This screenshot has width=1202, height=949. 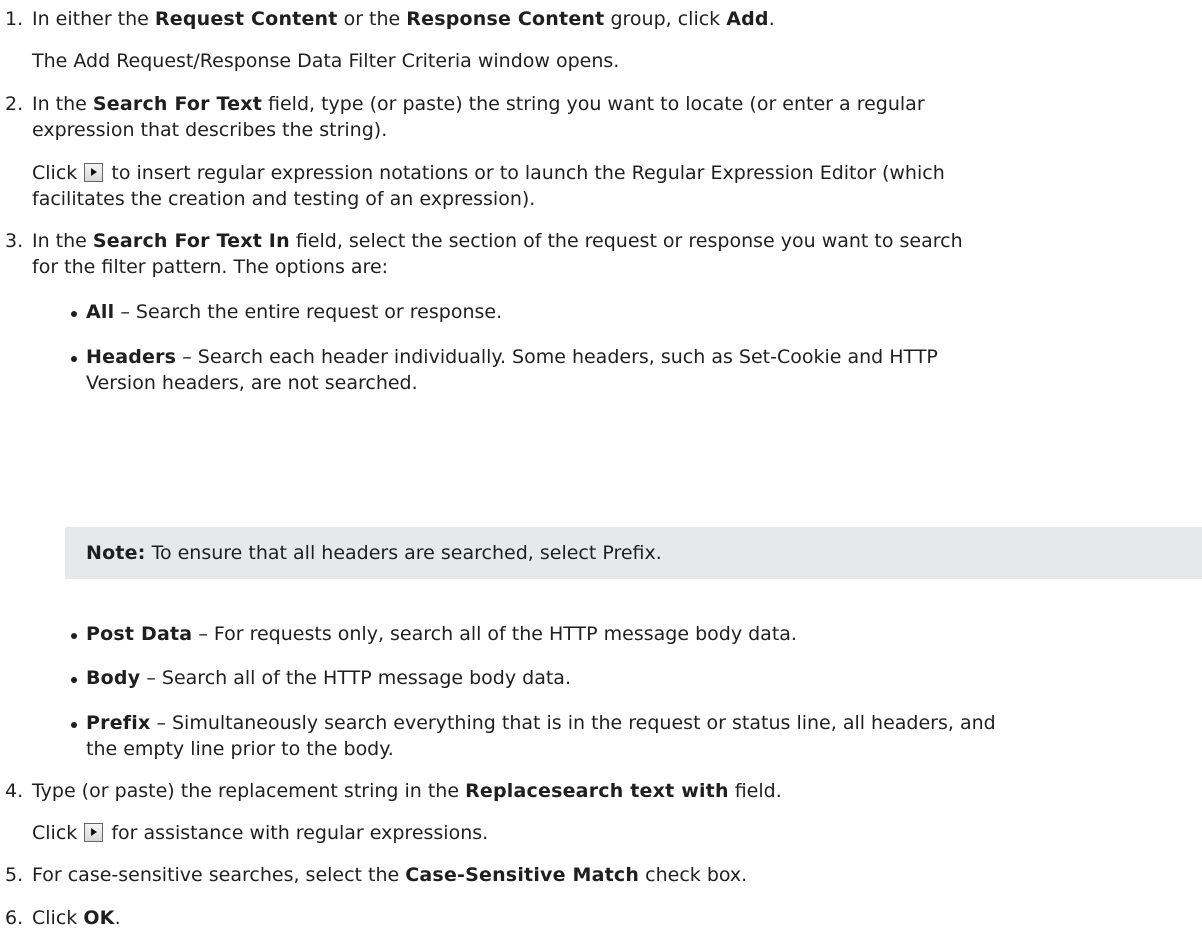 I want to click on step-number: 3., so click(x=14, y=241).